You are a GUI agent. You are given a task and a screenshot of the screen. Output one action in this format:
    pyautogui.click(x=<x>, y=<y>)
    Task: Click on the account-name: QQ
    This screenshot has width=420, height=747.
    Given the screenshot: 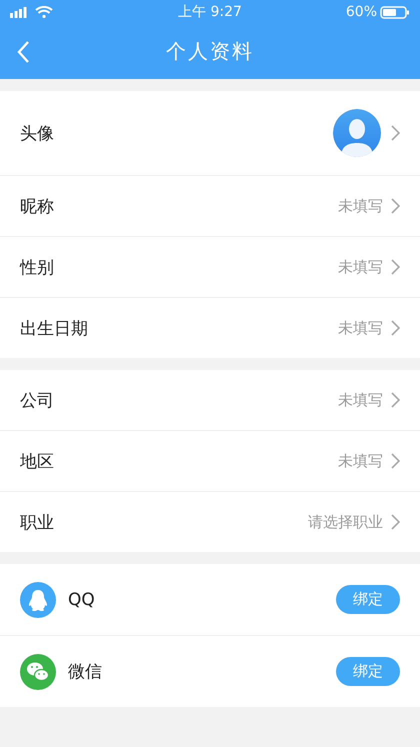 What is the action you would take?
    pyautogui.click(x=82, y=600)
    